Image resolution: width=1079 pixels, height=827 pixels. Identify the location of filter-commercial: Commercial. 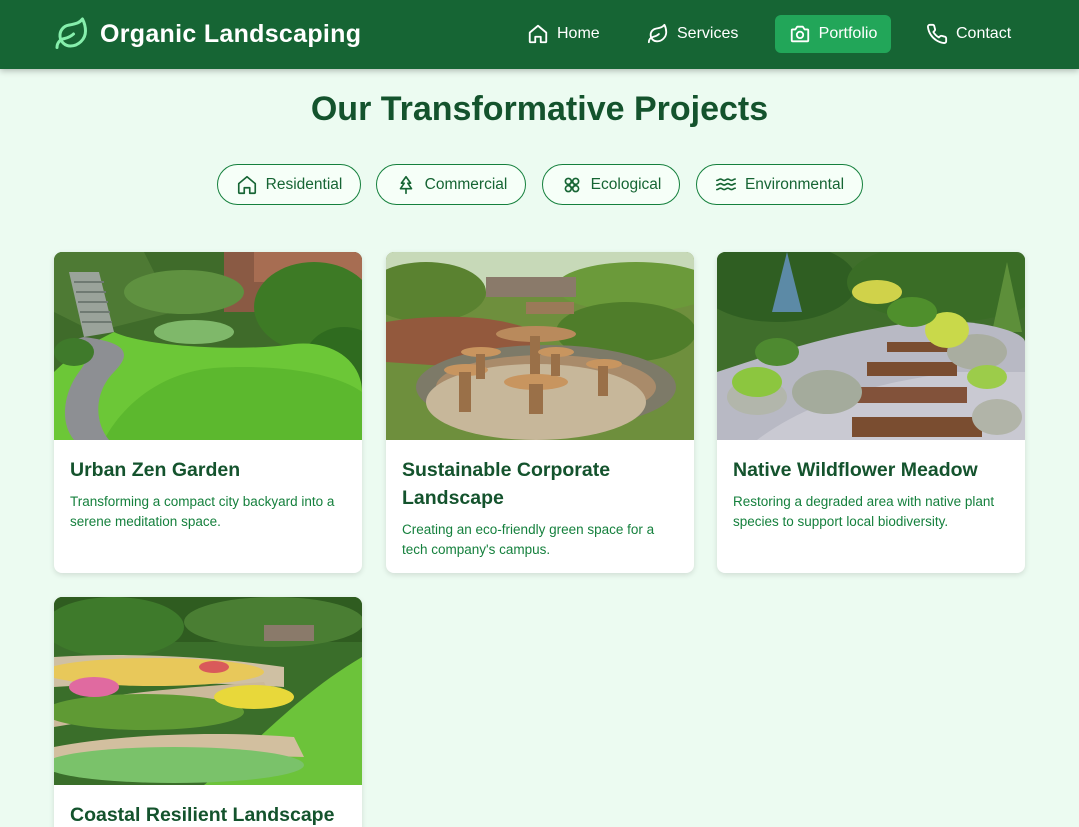
(451, 184).